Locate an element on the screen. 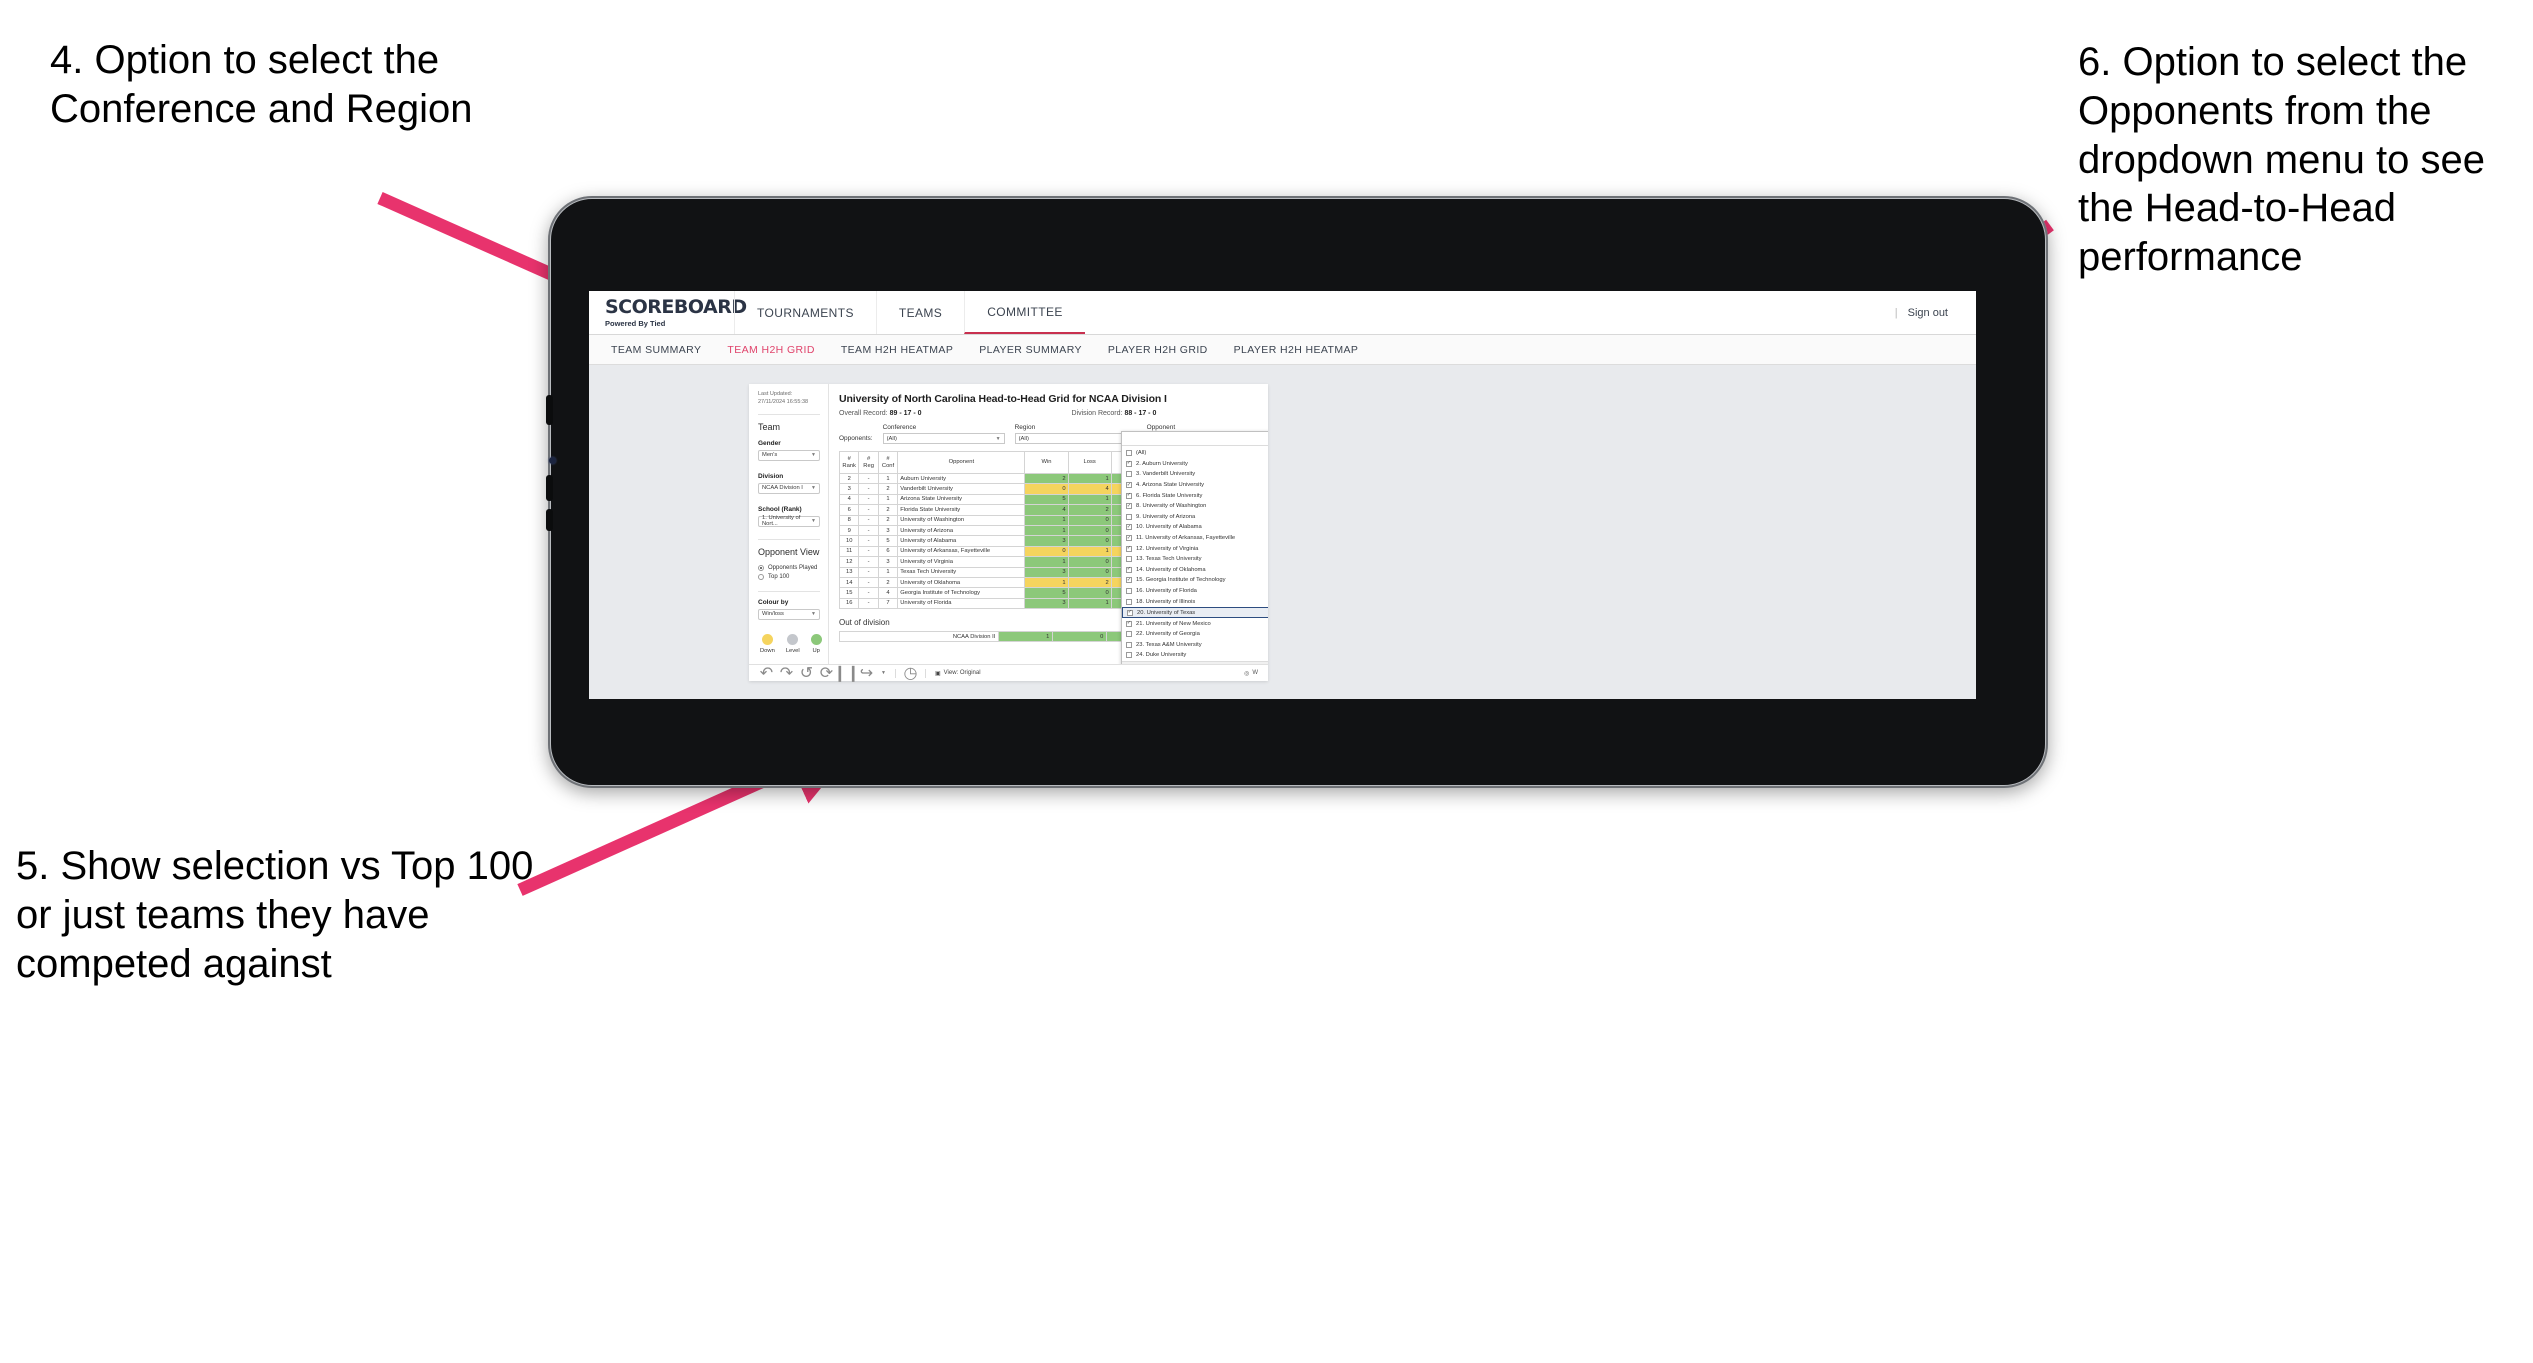 The width and height of the screenshot is (2533, 1363). subnav-team-h2h-heatmap: TEAM H2H HEATMAP is located at coordinates (897, 350).